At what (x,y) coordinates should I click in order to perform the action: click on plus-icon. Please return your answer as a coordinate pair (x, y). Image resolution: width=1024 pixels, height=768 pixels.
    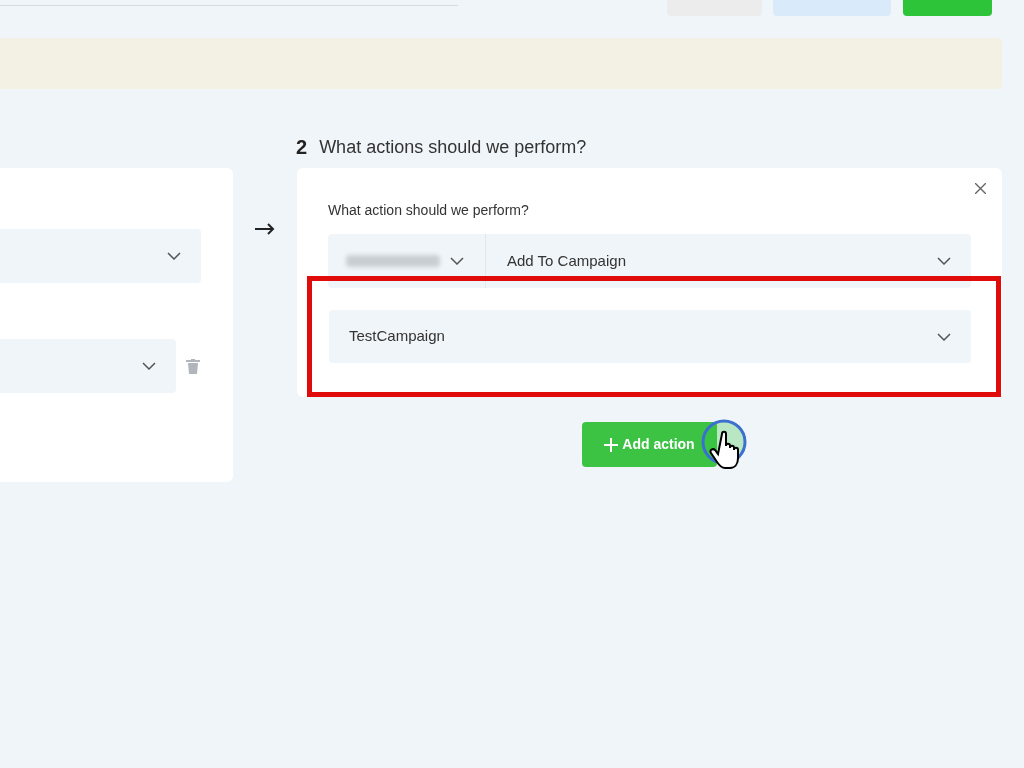
    Looking at the image, I should click on (611, 444).